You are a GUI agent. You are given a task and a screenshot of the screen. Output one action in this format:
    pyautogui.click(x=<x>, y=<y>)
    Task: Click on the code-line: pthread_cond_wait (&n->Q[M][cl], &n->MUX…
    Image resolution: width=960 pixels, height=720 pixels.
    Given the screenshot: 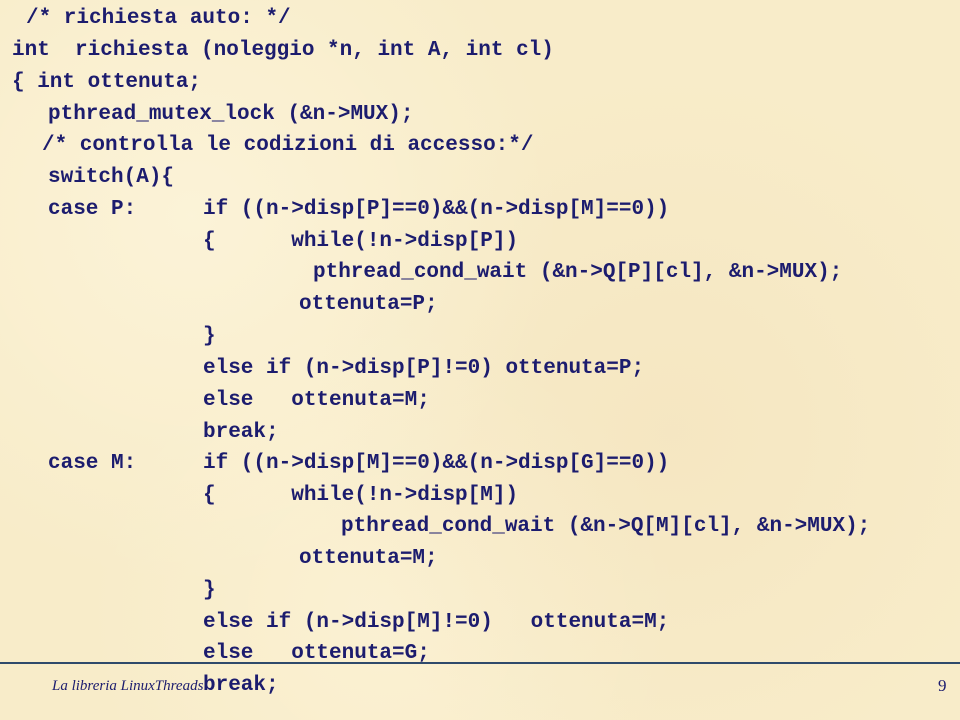 What is the action you would take?
    pyautogui.click(x=606, y=526)
    